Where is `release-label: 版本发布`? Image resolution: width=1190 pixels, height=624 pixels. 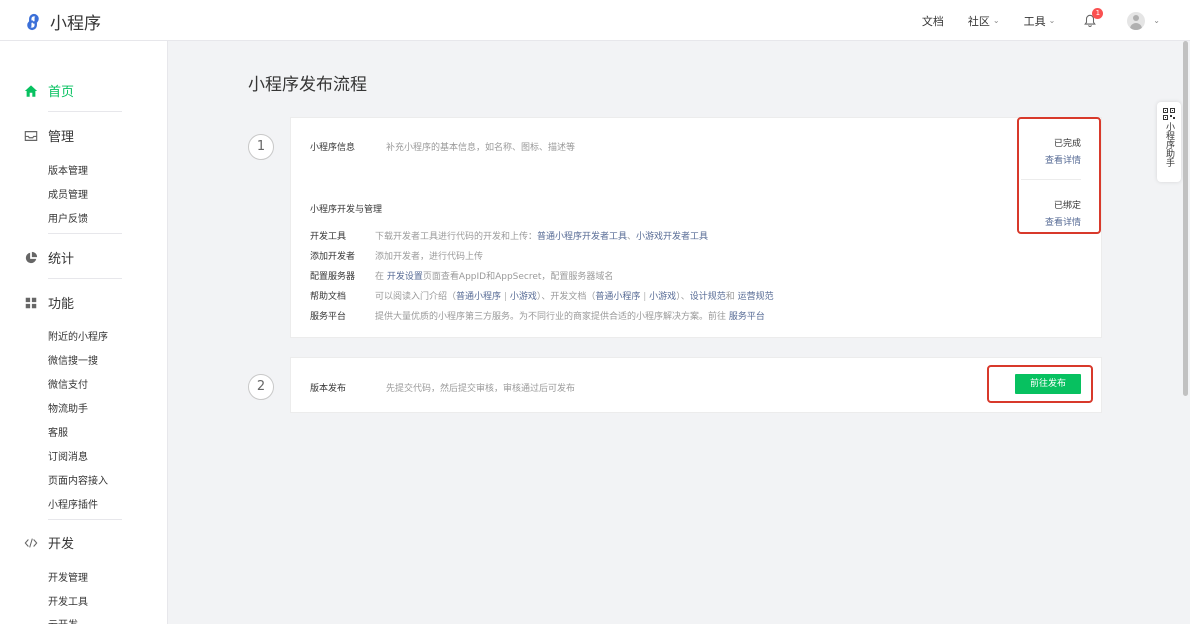
release-label: 版本发布 is located at coordinates (328, 389).